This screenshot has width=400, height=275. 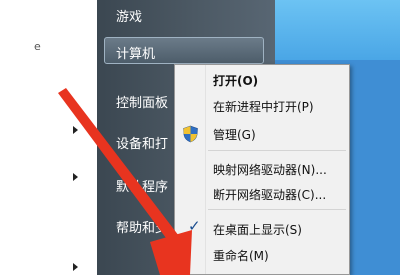 I want to click on menu-item-manage: 管理(G), so click(x=234, y=134).